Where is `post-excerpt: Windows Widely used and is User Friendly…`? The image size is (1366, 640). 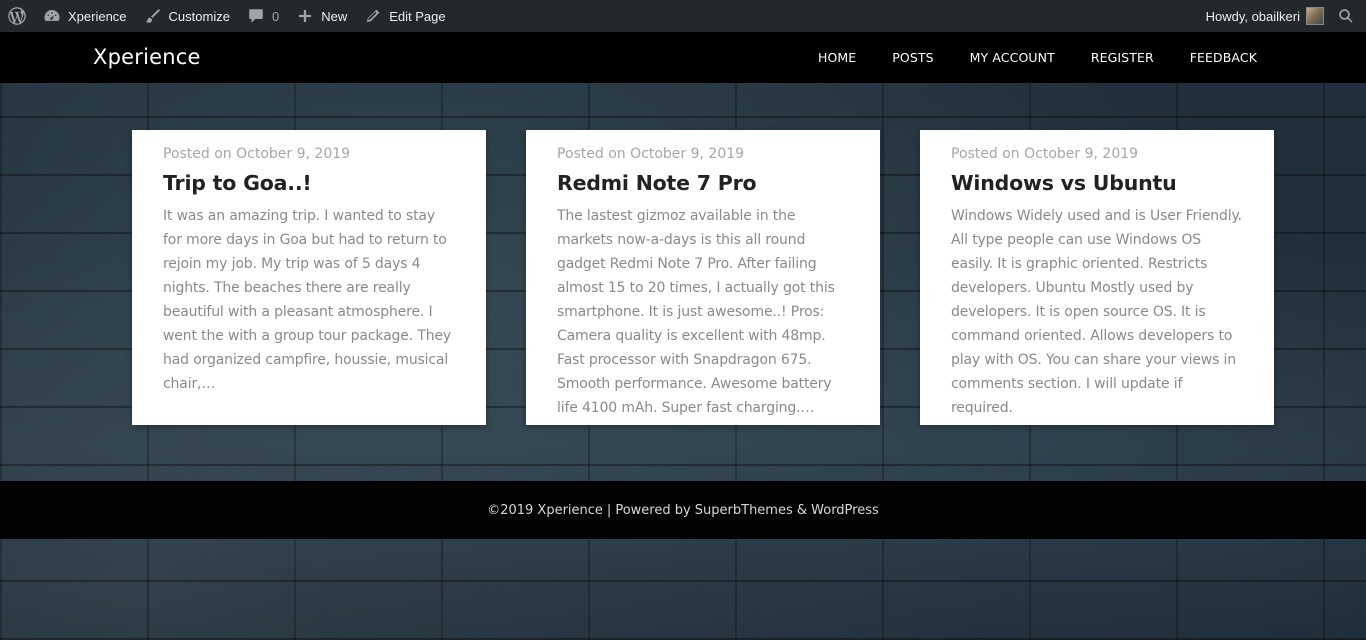 post-excerpt: Windows Widely used and is User Friendly… is located at coordinates (1096, 312).